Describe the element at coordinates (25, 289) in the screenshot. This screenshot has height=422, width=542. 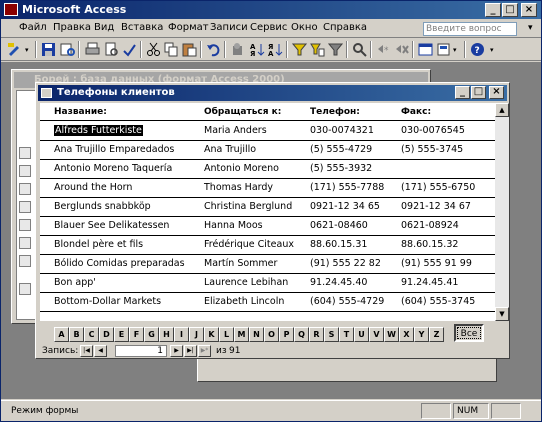
I see `groups-object-icon` at that location.